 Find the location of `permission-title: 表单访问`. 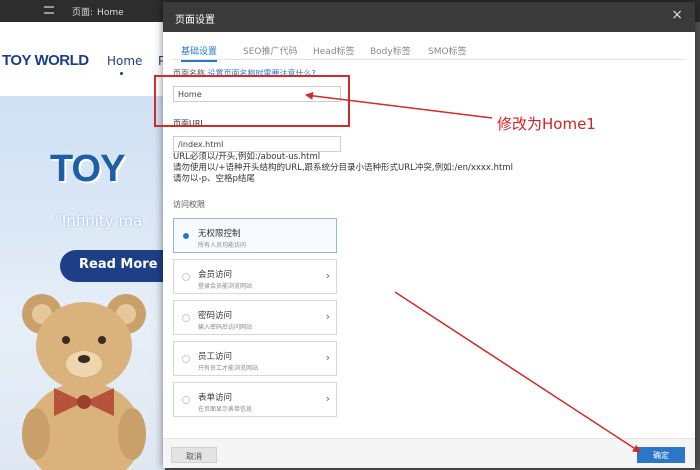

permission-title: 表单访问 is located at coordinates (215, 398).